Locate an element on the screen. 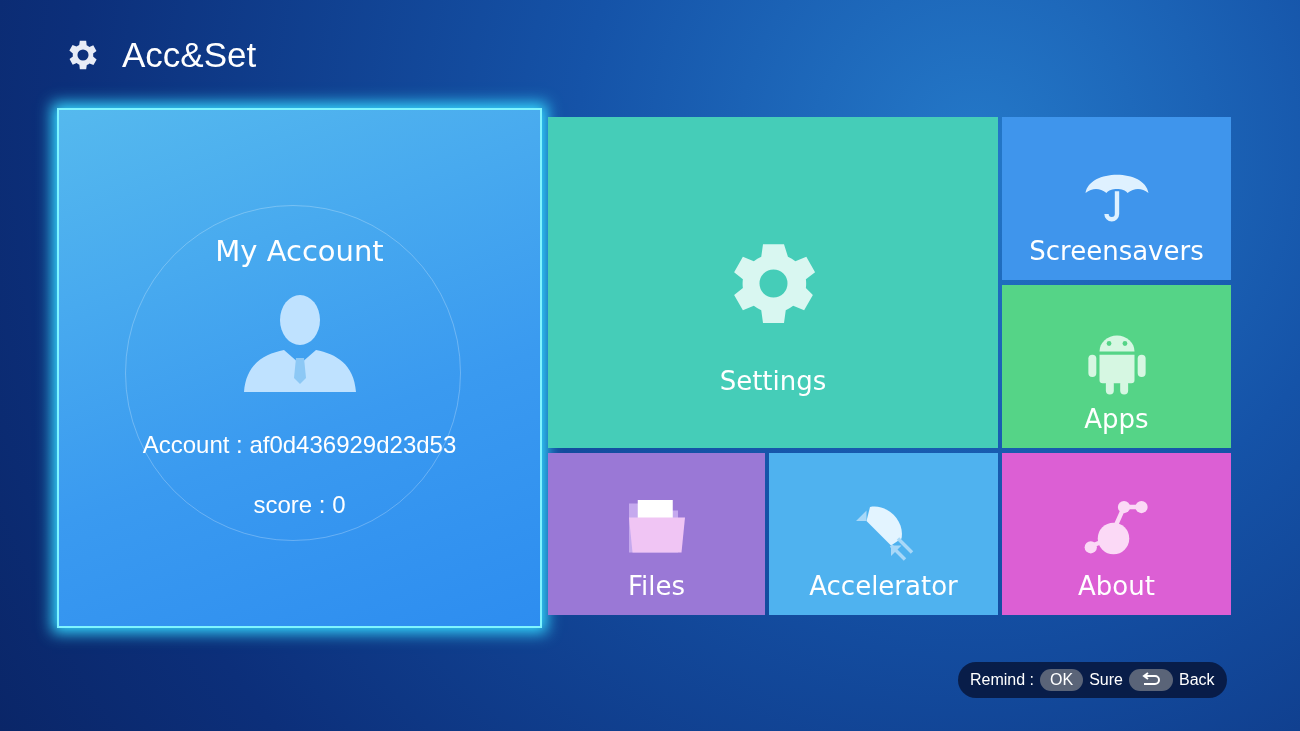 The height and width of the screenshot is (731, 1300). card-title: My Account is located at coordinates (299, 251).